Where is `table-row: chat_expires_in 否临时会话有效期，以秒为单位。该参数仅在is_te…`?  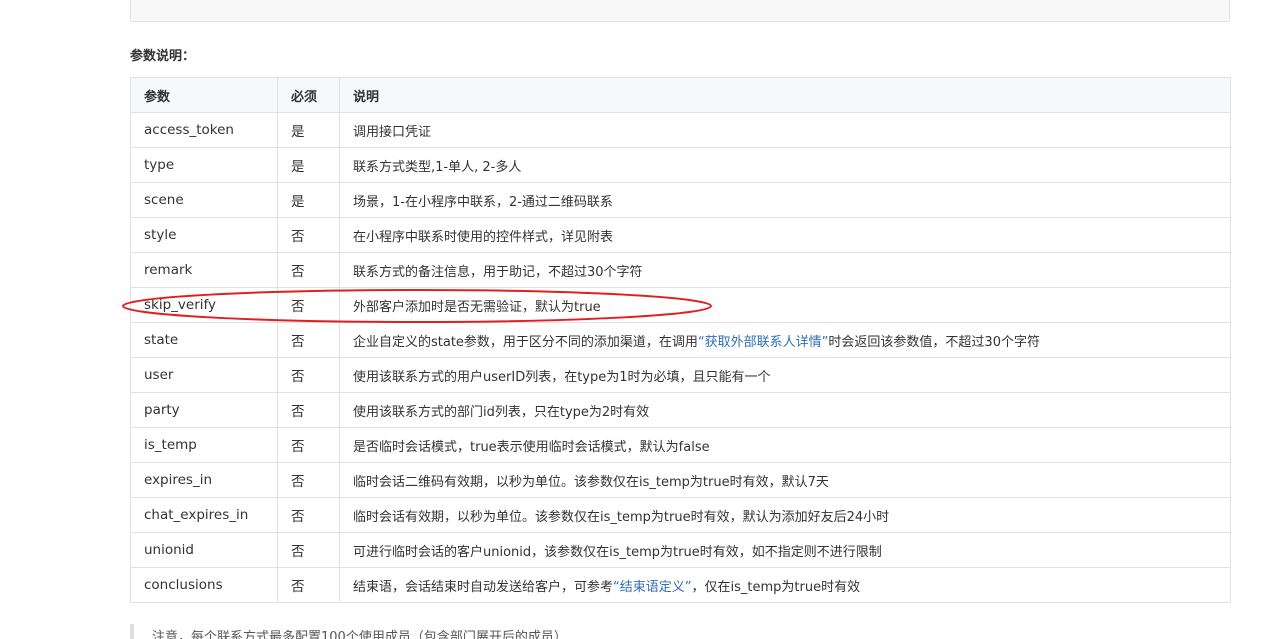
table-row: chat_expires_in 否临时会话有效期，以秒为单位。该参数仅在is_te… is located at coordinates (680, 515).